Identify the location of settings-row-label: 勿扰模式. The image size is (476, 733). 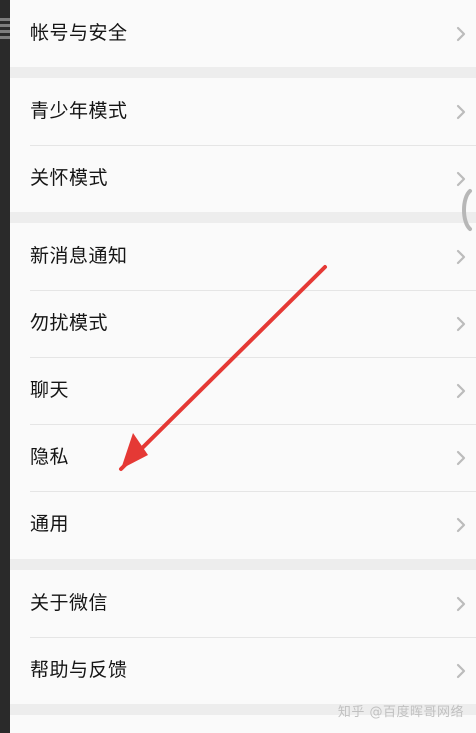
(69, 323).